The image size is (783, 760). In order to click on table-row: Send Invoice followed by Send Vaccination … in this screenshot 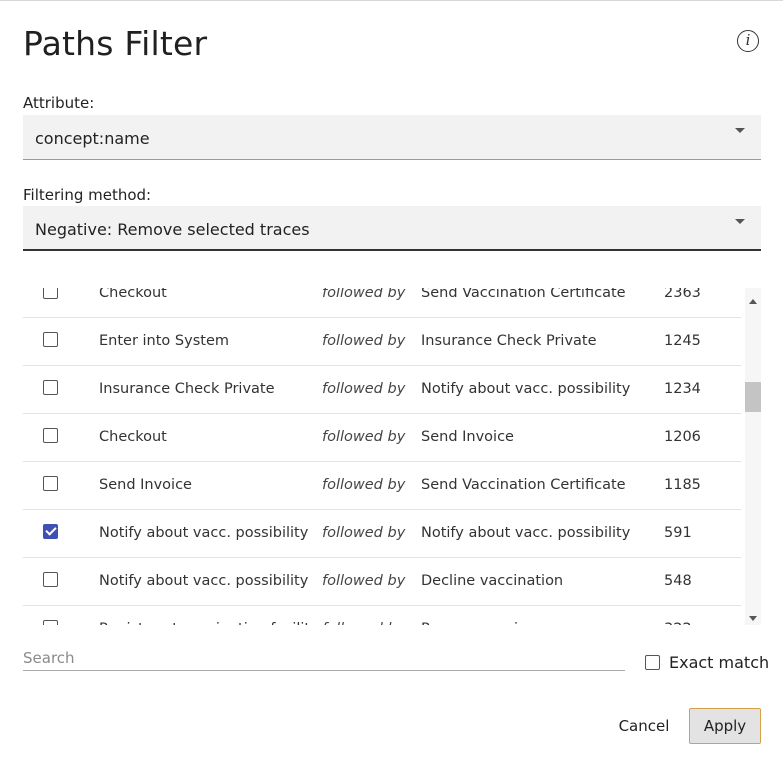, I will do `click(382, 486)`.